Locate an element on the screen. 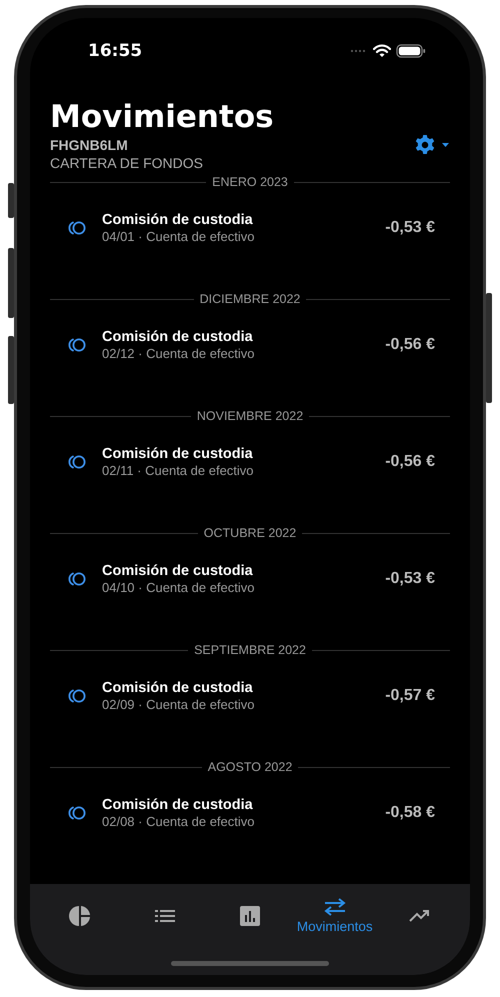  transaction-subtitle: 02/11 · Cuenta de efectivo is located at coordinates (178, 471).